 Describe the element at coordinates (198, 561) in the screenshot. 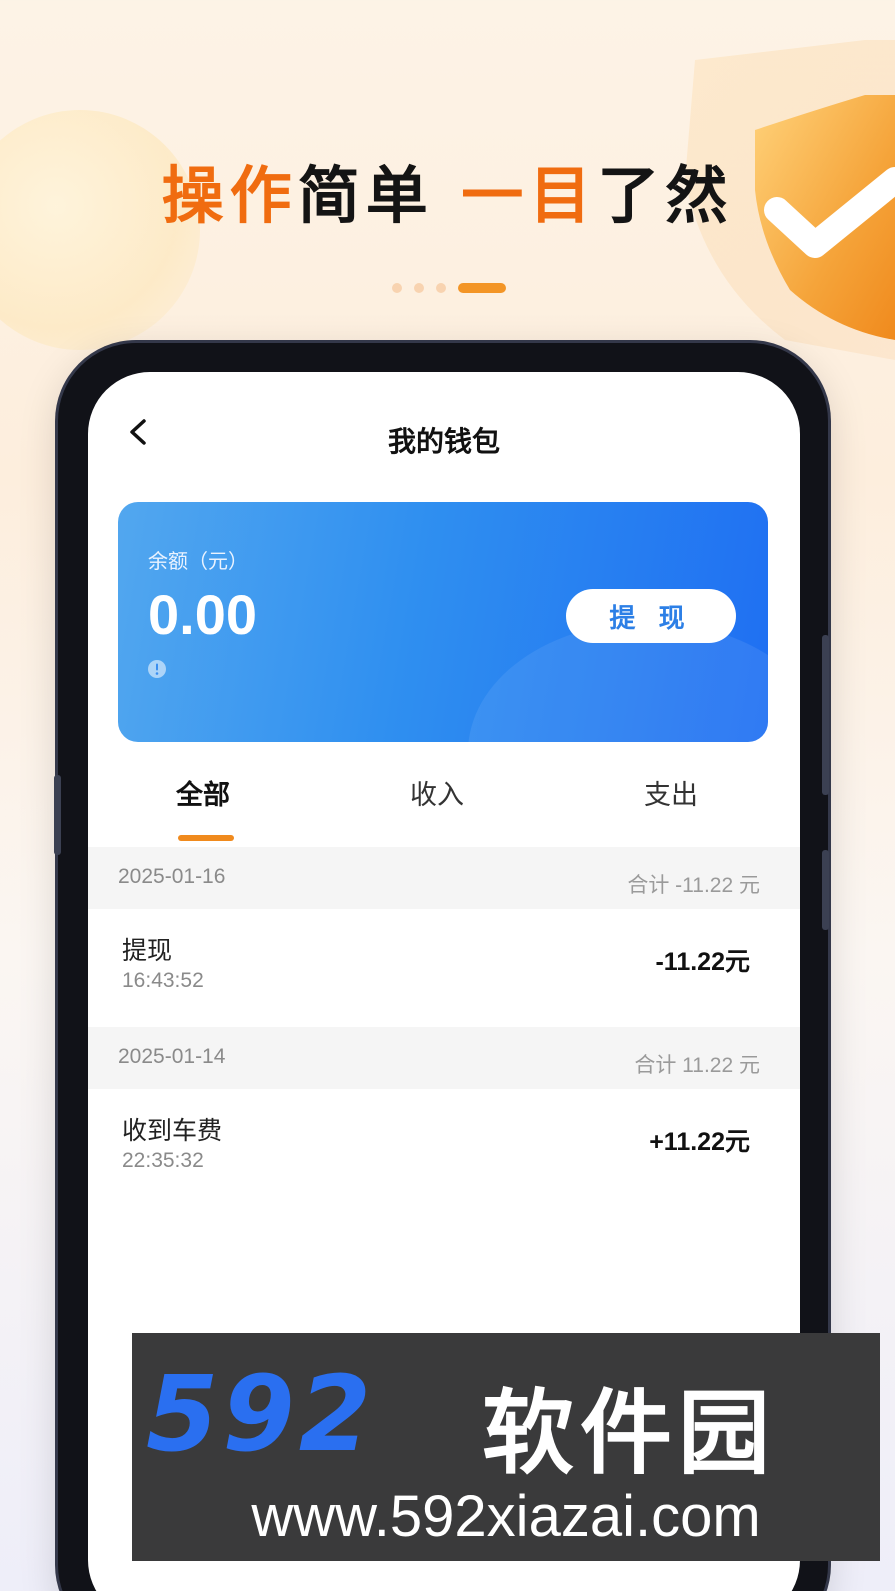

I see `balance-label: 余额（元）` at that location.